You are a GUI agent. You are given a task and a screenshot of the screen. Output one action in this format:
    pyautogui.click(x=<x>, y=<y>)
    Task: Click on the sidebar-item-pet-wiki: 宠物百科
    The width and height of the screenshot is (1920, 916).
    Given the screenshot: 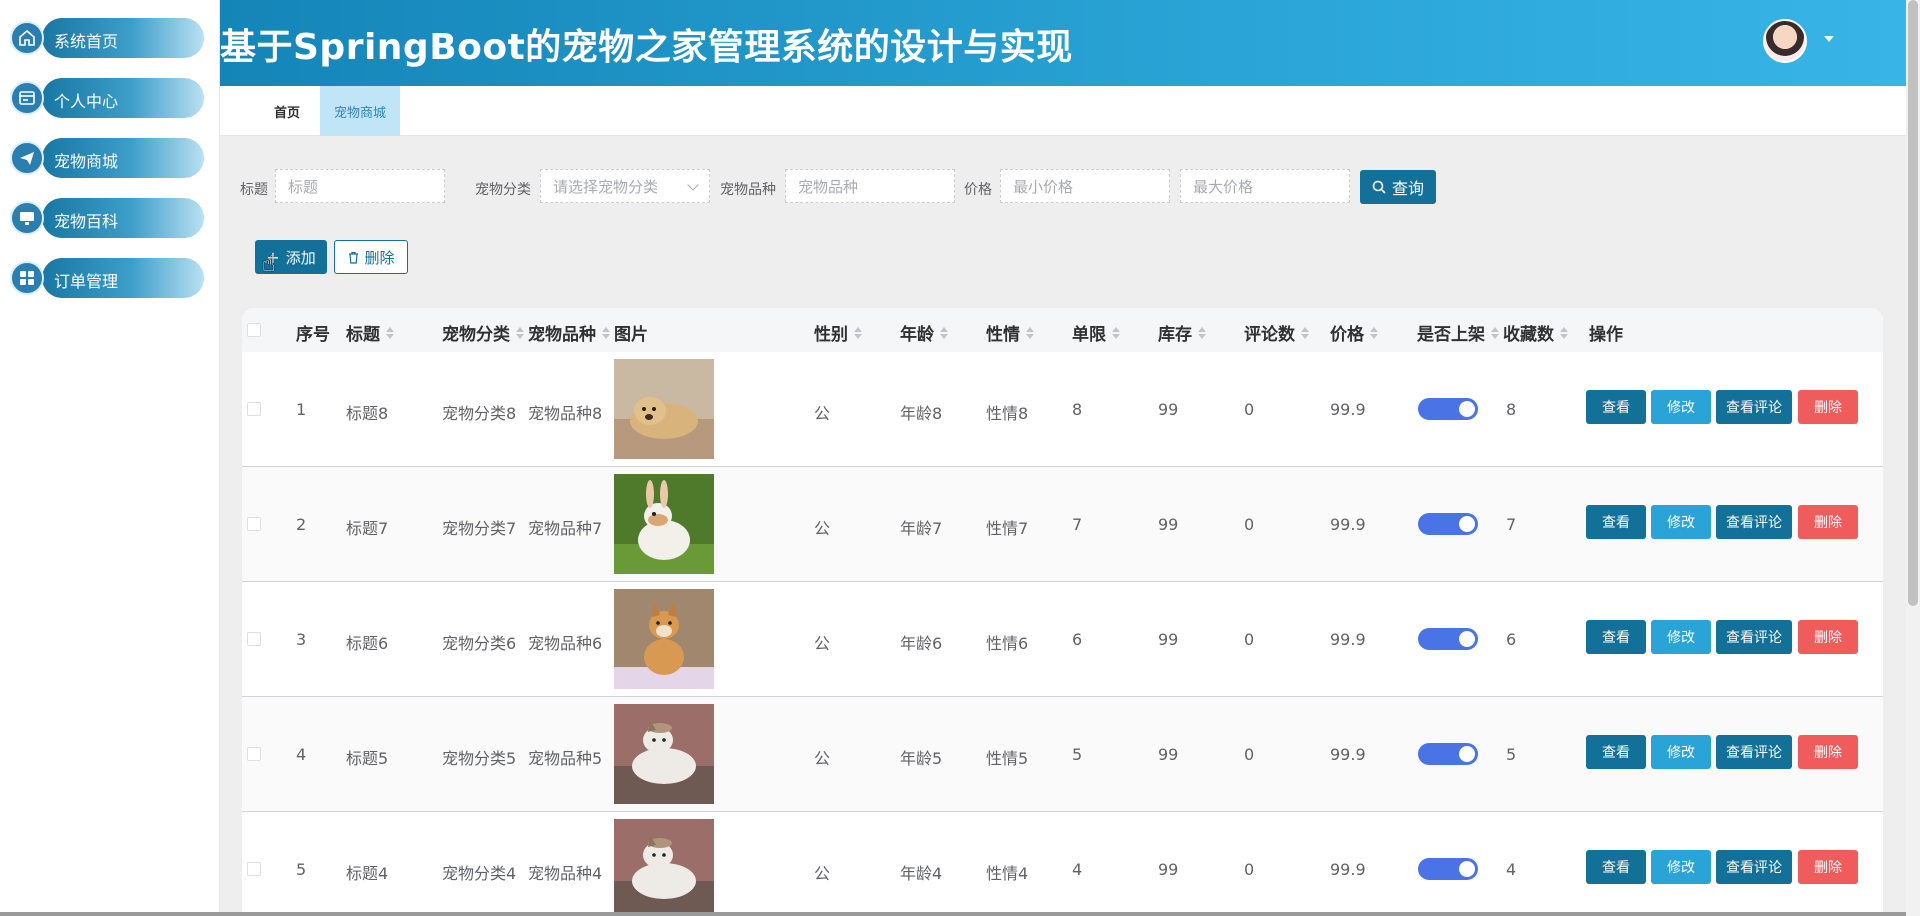 What is the action you would take?
    pyautogui.click(x=107, y=218)
    